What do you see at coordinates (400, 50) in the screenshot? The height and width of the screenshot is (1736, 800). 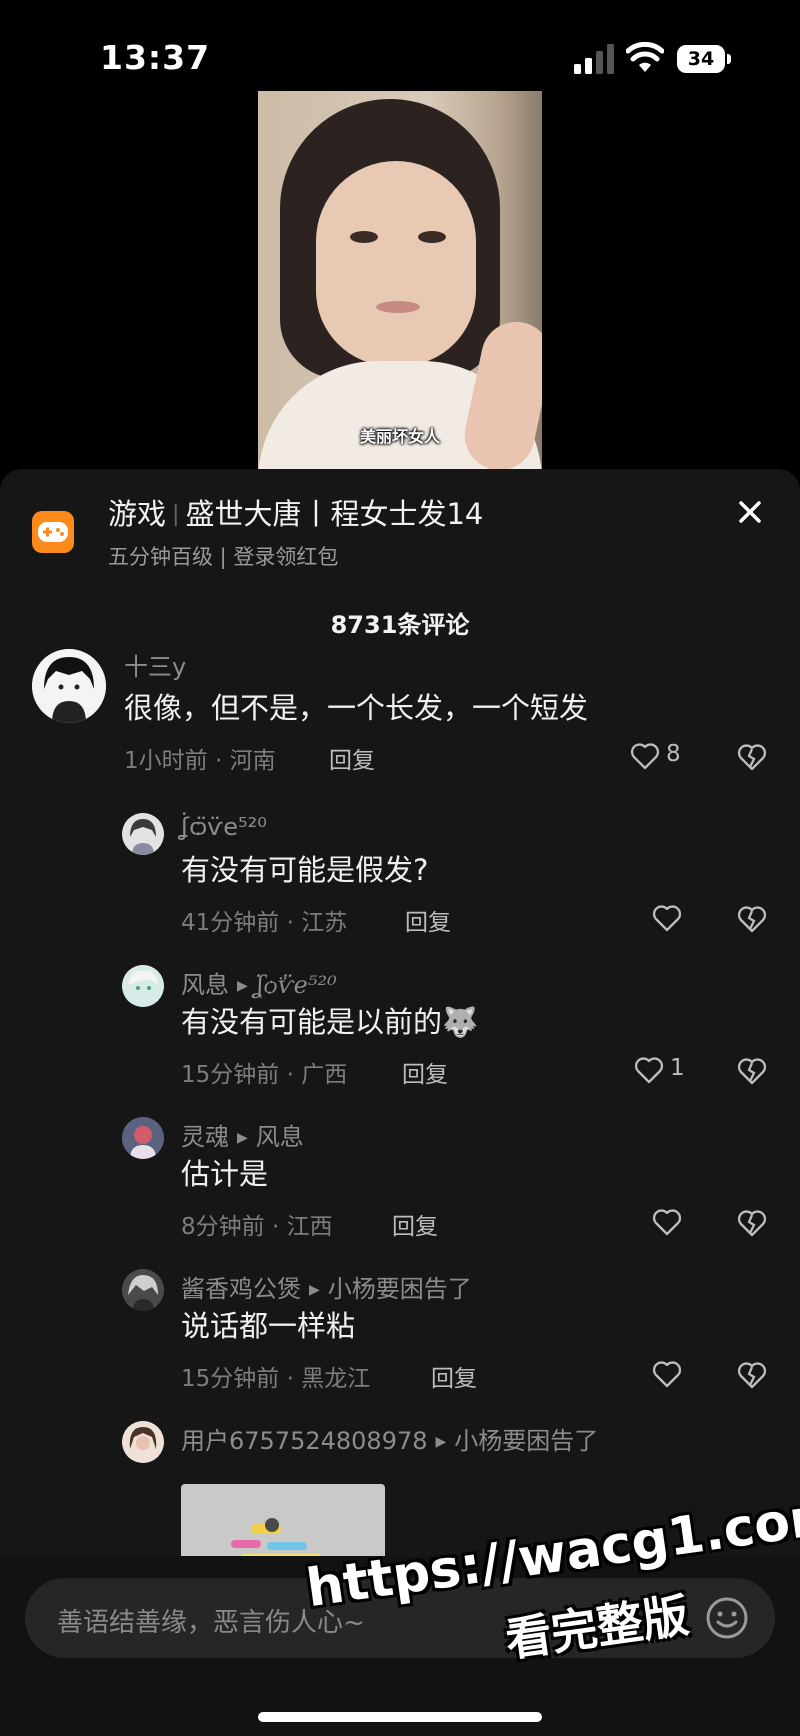 I see `status-bar: 13:37 34` at bounding box center [400, 50].